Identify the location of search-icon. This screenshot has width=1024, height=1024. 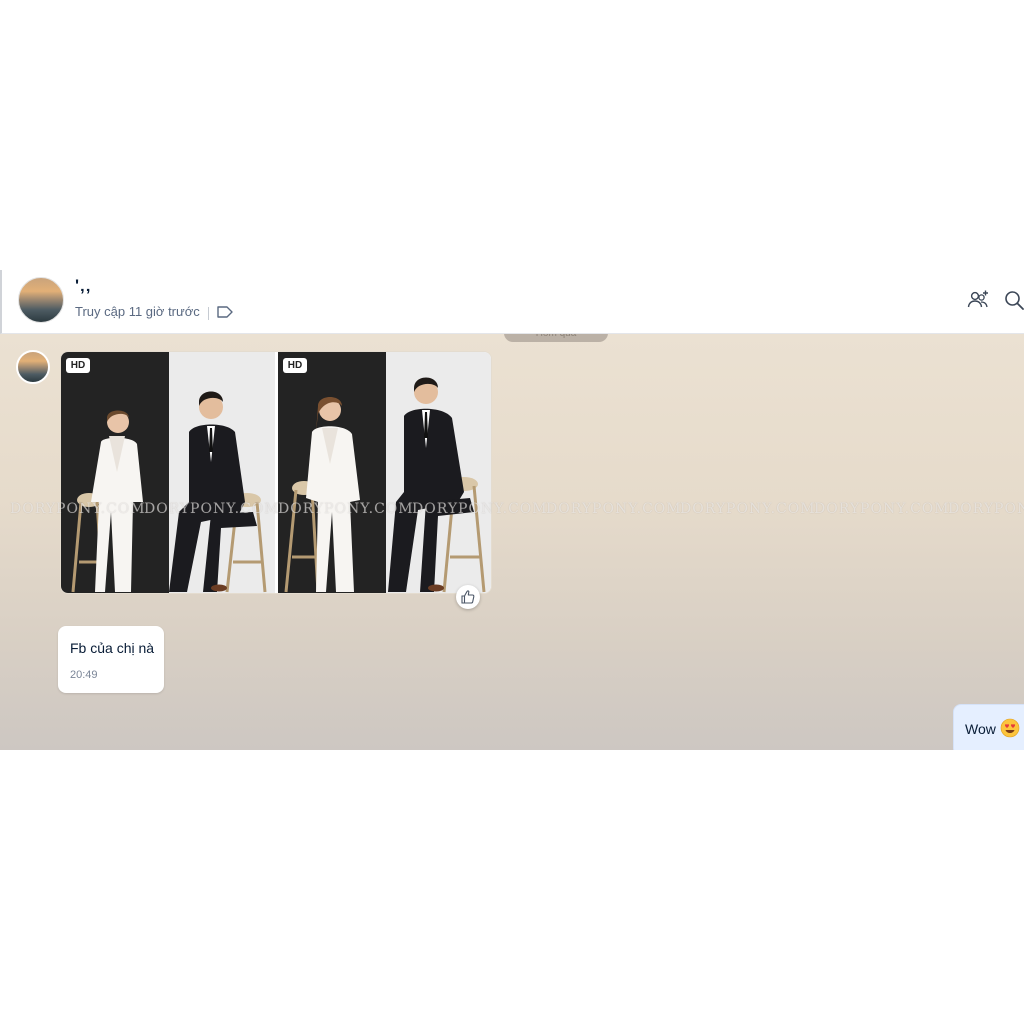
(1013, 300).